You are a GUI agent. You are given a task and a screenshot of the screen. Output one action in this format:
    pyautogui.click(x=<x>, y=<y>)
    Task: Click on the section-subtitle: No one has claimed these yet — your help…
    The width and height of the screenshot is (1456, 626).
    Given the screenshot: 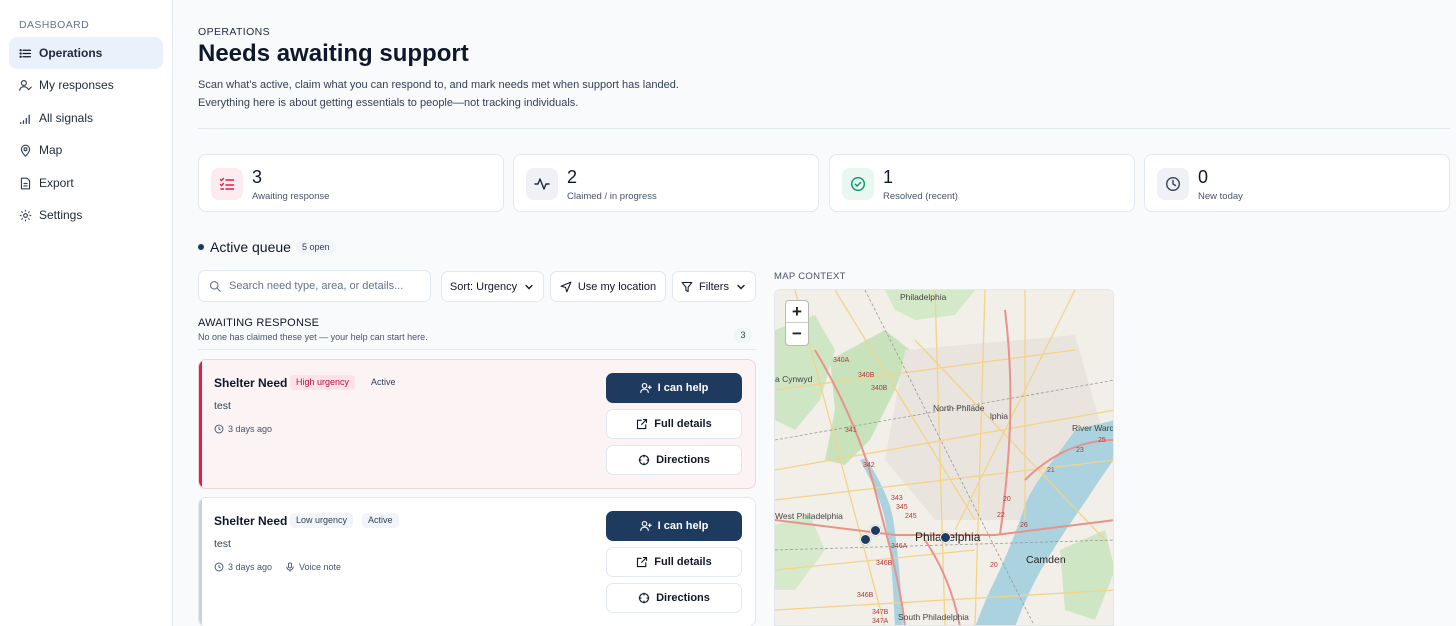 What is the action you would take?
    pyautogui.click(x=313, y=337)
    